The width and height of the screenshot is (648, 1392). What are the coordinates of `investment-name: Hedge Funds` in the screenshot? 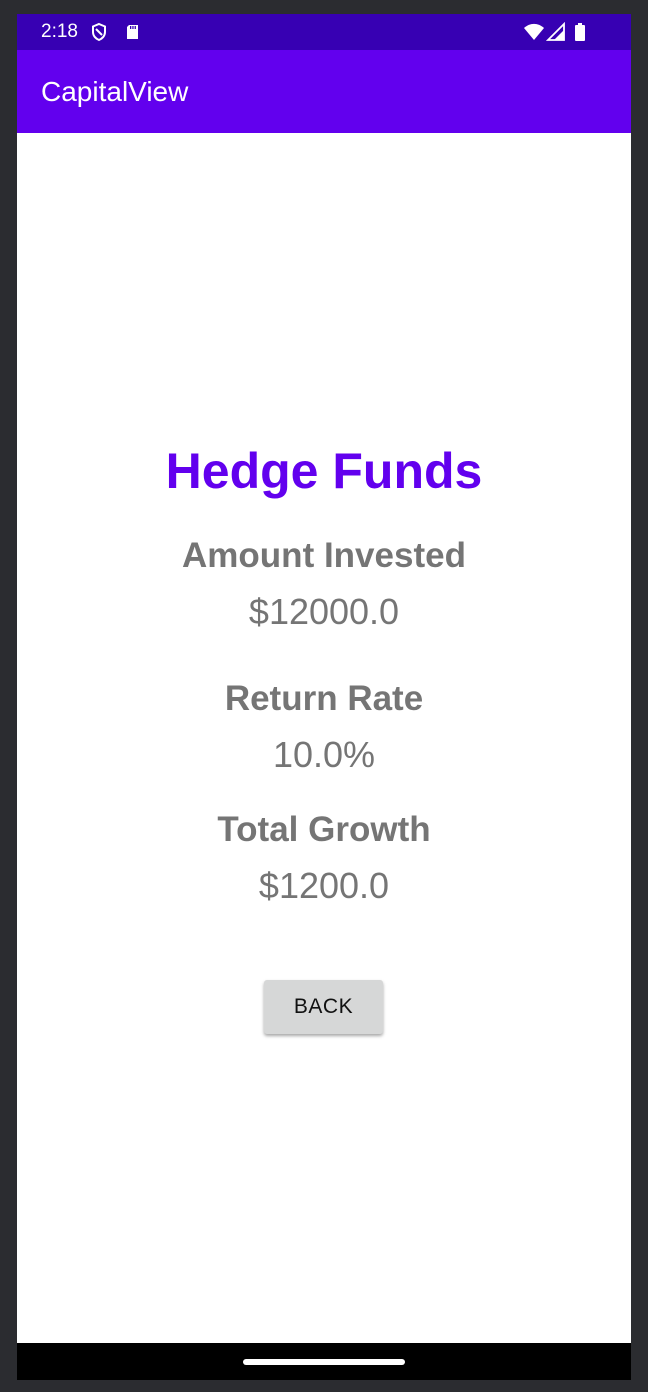 It's located at (324, 471).